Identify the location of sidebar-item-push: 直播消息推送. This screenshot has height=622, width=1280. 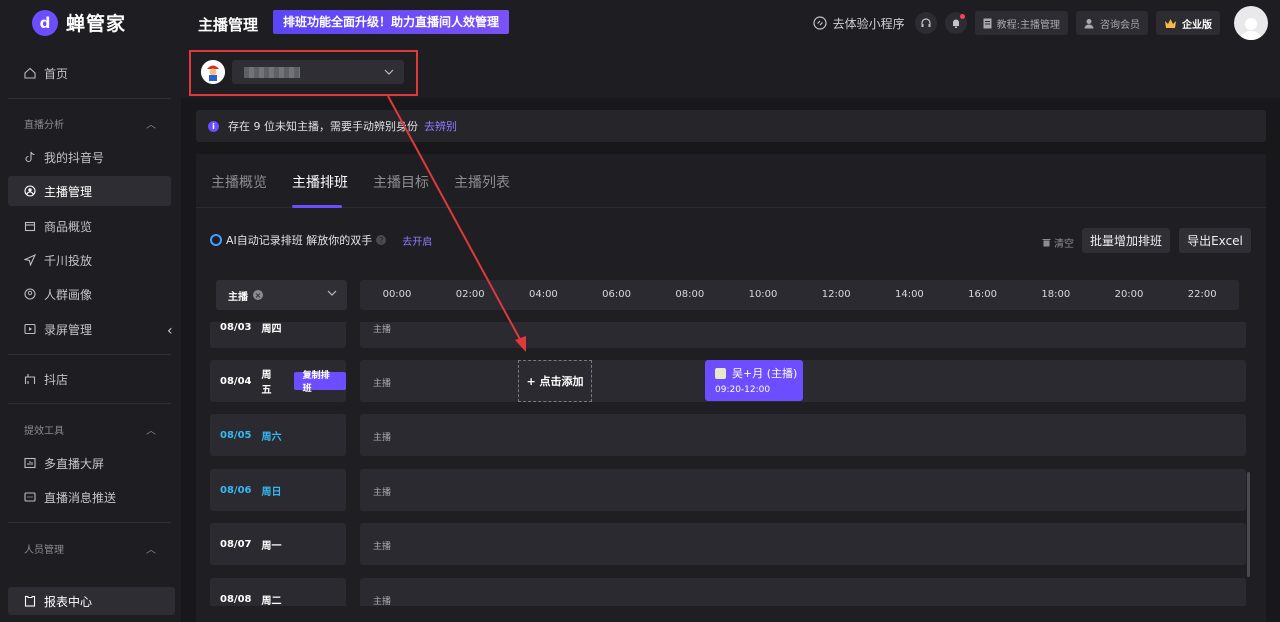
(89, 497).